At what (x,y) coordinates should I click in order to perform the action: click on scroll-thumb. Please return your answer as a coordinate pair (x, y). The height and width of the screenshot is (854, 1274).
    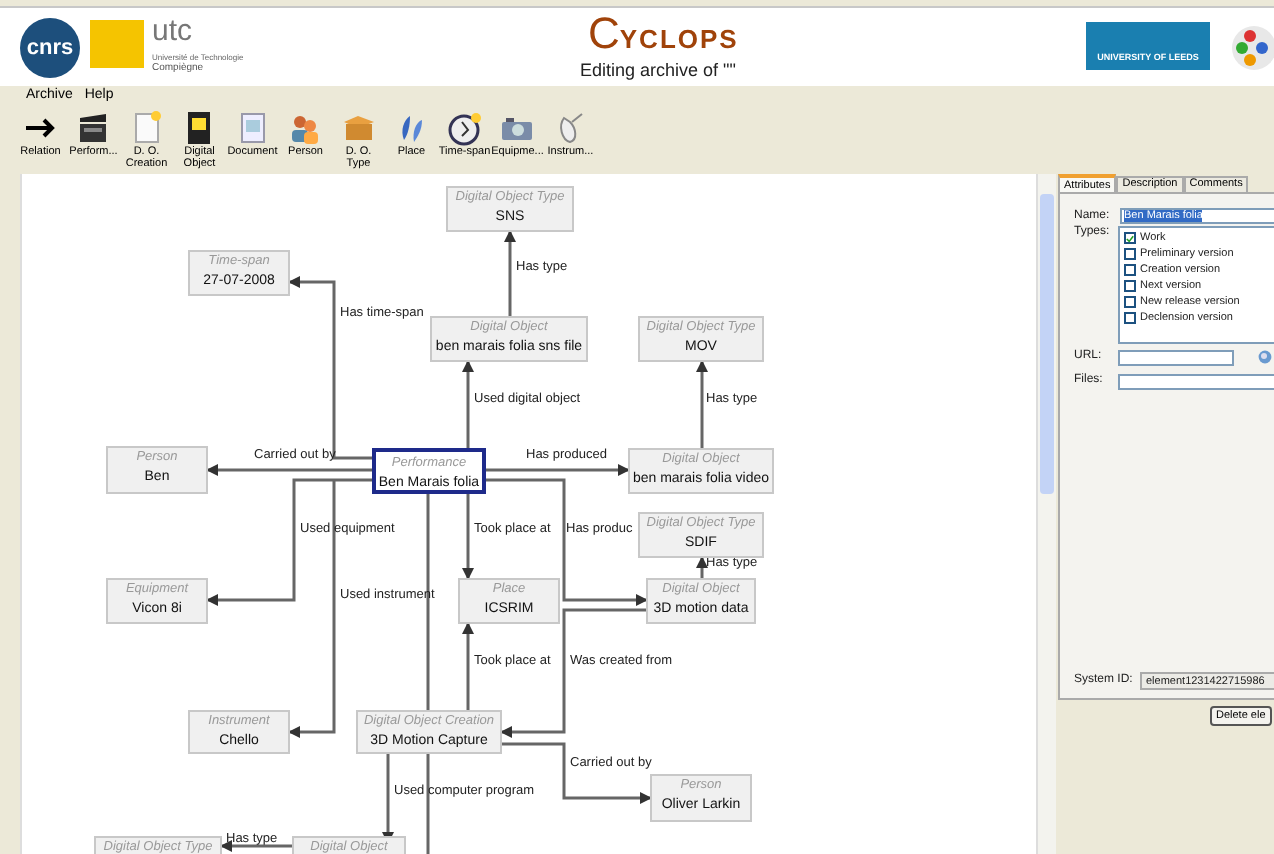
    Looking at the image, I should click on (1047, 344).